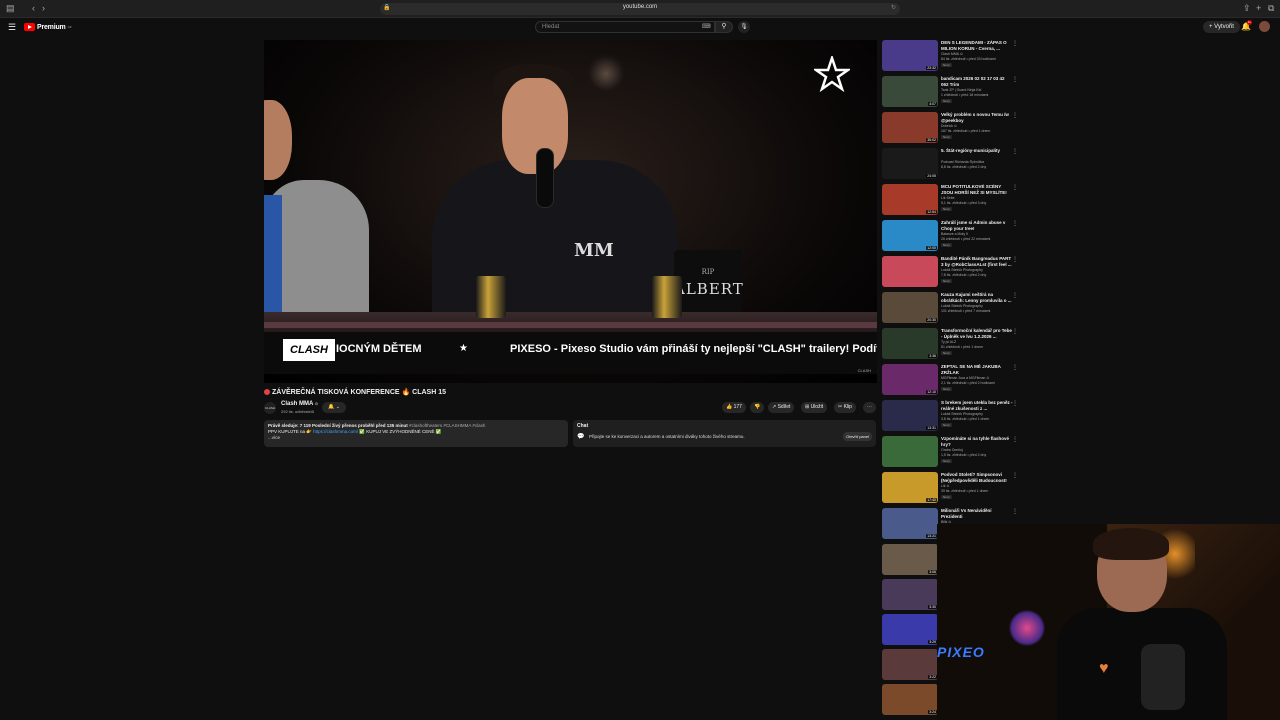 The height and width of the screenshot is (720, 1280). Describe the element at coordinates (1247, 8) in the screenshot. I see `share-icon: ⇪` at that location.